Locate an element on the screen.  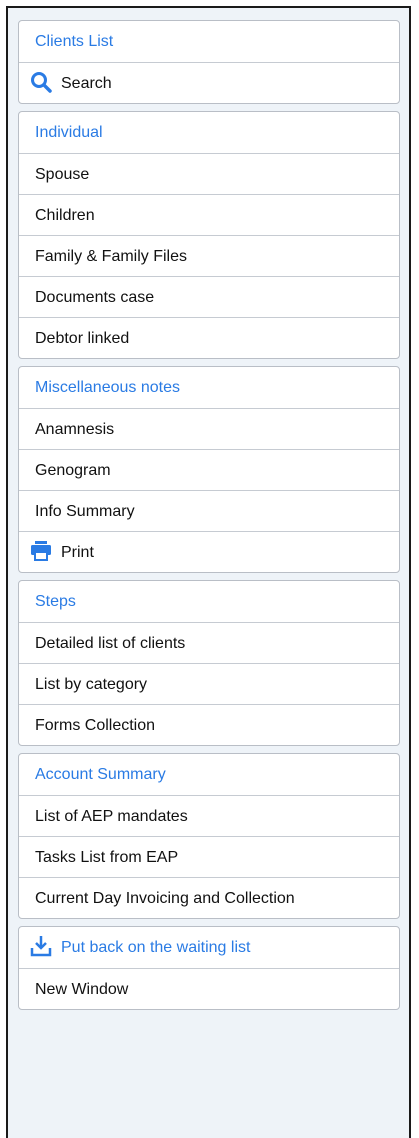
search-item: Search is located at coordinates (209, 82).